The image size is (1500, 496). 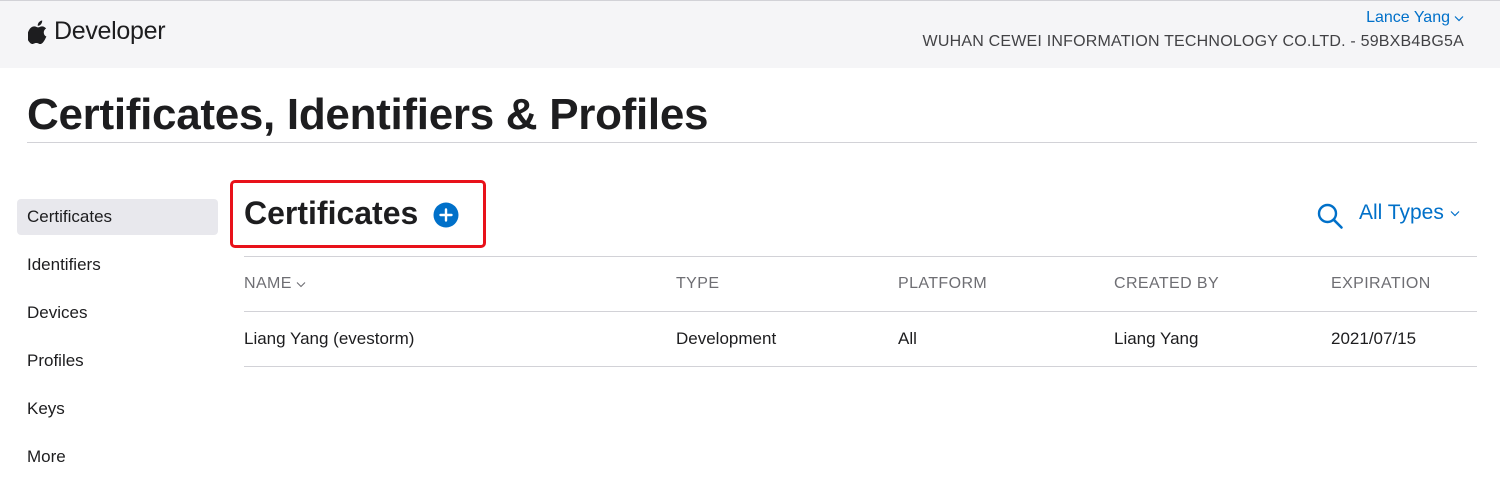 I want to click on column-header-created-by: CREATED BY, so click(x=1167, y=283).